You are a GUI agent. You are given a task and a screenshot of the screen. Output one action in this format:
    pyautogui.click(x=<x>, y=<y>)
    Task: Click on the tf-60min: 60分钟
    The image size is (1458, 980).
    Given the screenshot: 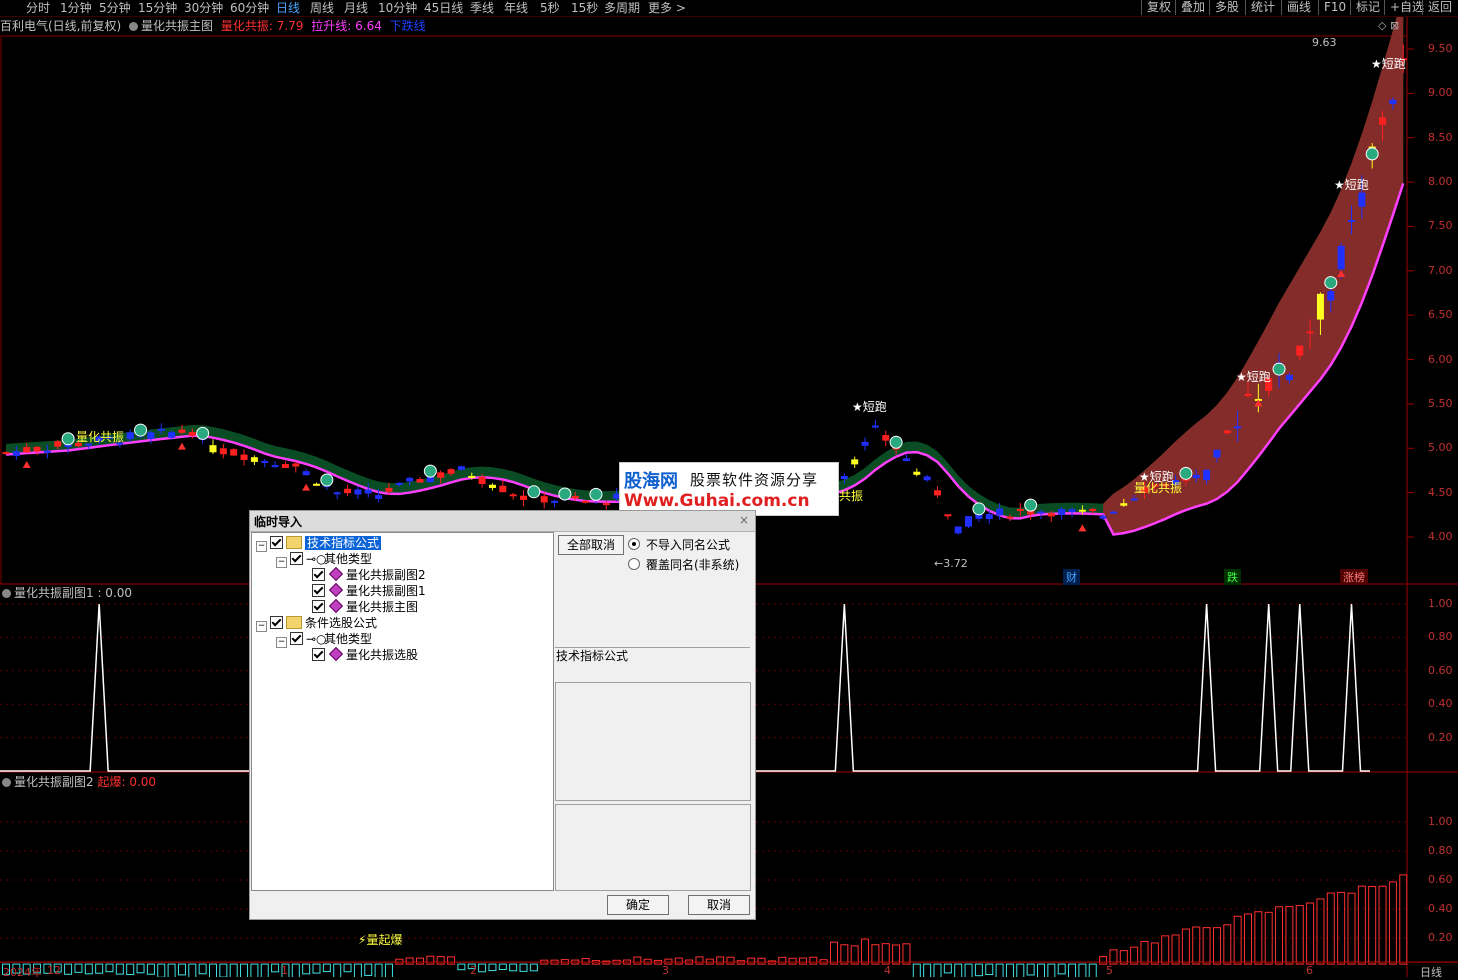 What is the action you would take?
    pyautogui.click(x=249, y=8)
    